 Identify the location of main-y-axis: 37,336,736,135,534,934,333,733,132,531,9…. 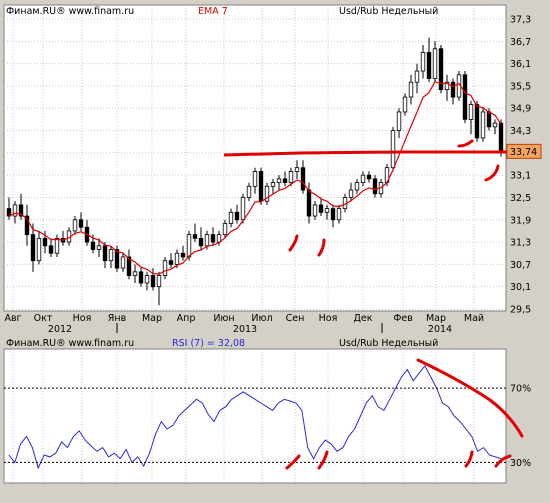
(520, 165).